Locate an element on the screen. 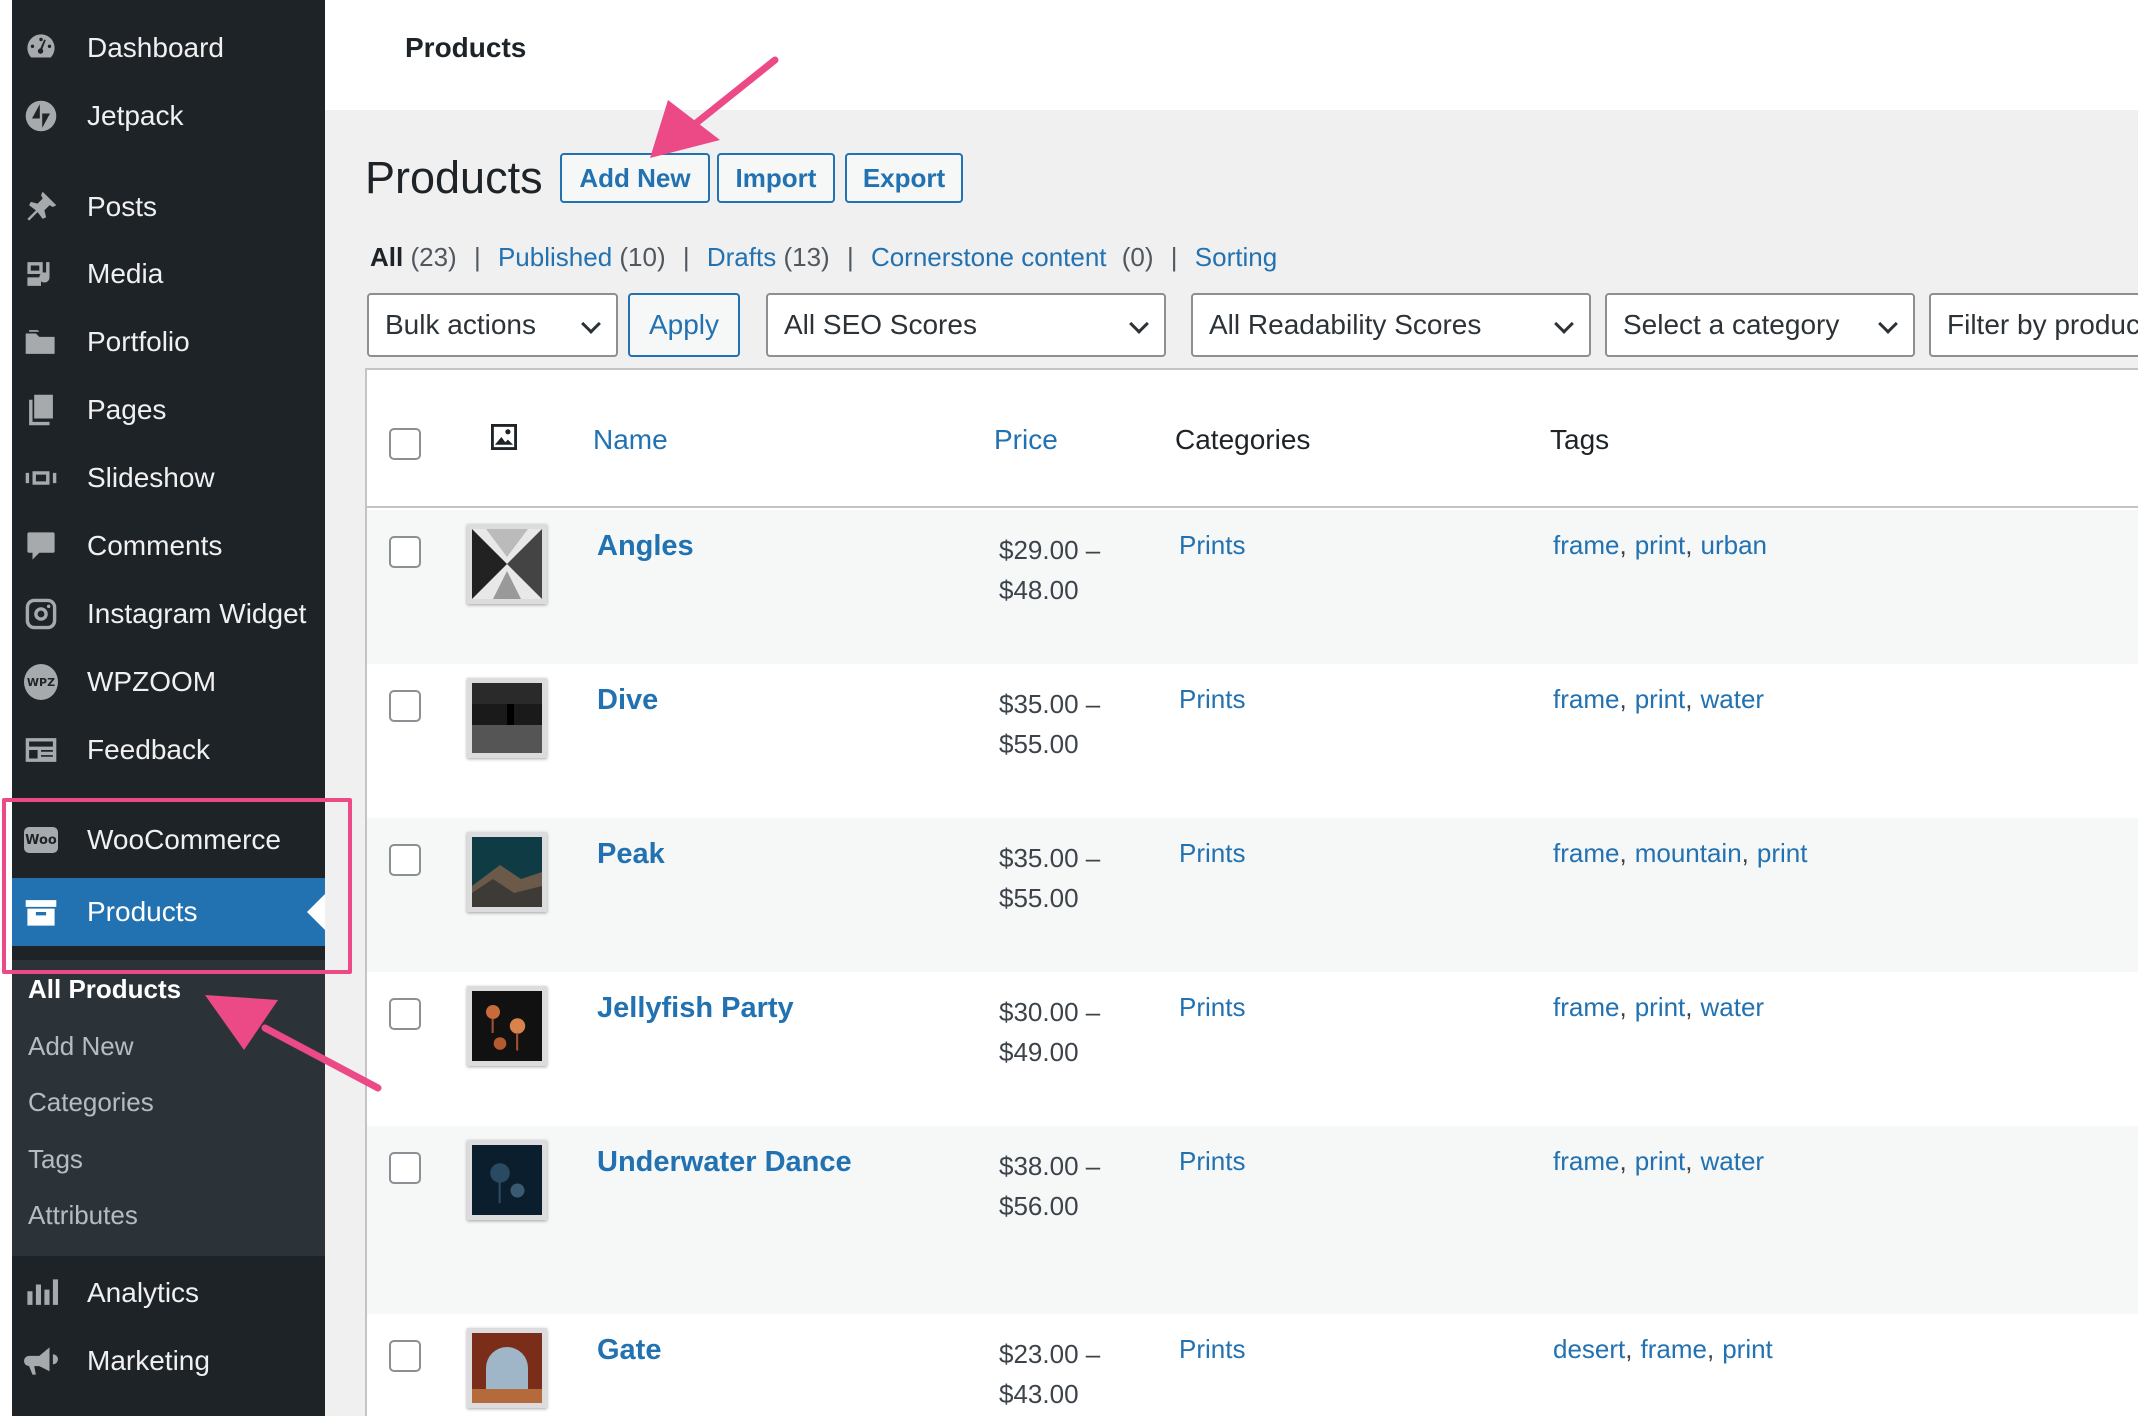 Image resolution: width=2138 pixels, height=1416 pixels. menu-portfolio: Portfolio is located at coordinates (168, 342).